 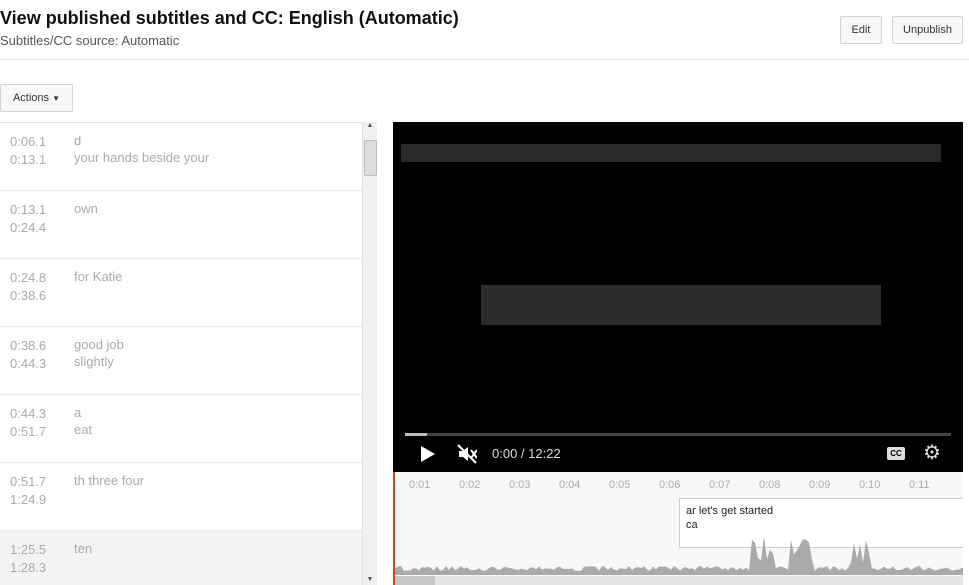 What do you see at coordinates (819, 485) in the screenshot?
I see `timeline-tick-label: 0:09` at bounding box center [819, 485].